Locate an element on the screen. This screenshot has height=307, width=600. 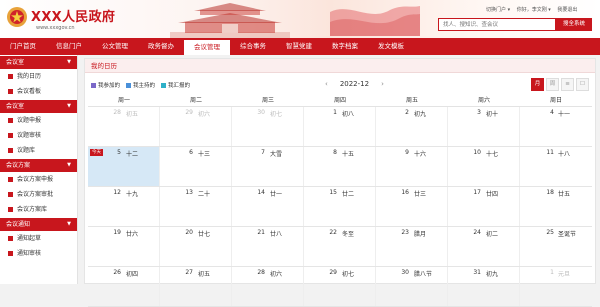
day-number: 31 is located at coordinates (477, 272).